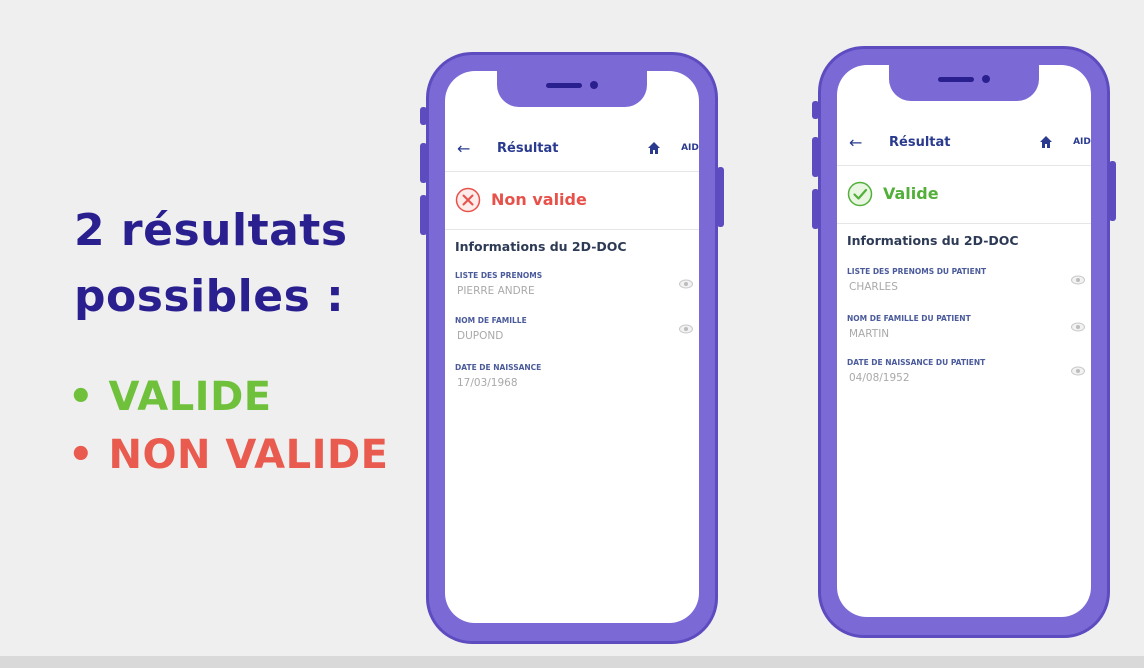  Describe the element at coordinates (969, 195) in the screenshot. I see `result-status: Valide` at that location.